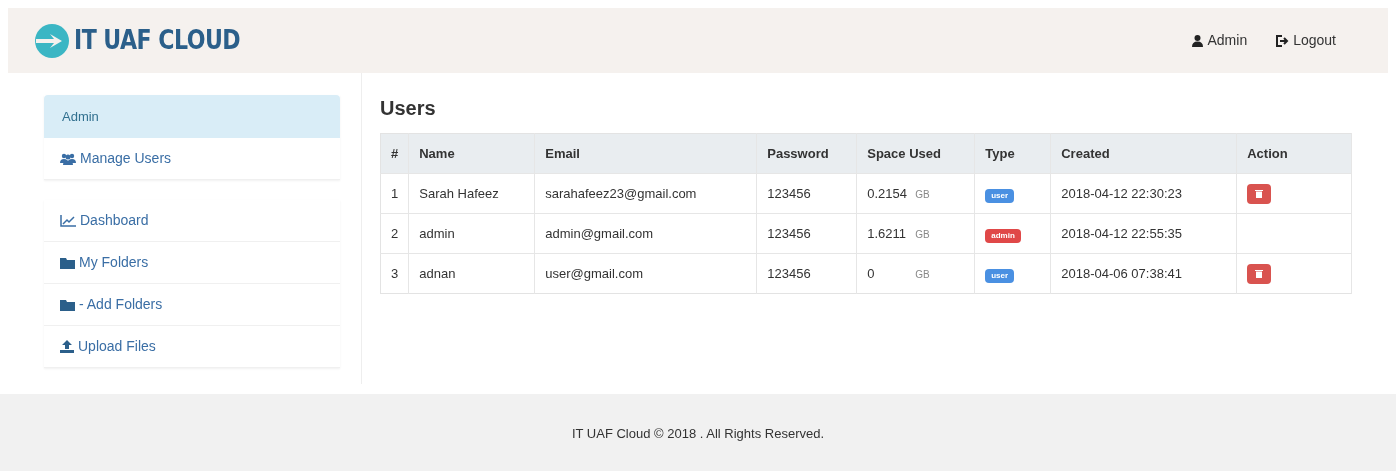 The height and width of the screenshot is (471, 1396). Describe the element at coordinates (192, 263) in the screenshot. I see `sidebar-item: My Folders` at that location.